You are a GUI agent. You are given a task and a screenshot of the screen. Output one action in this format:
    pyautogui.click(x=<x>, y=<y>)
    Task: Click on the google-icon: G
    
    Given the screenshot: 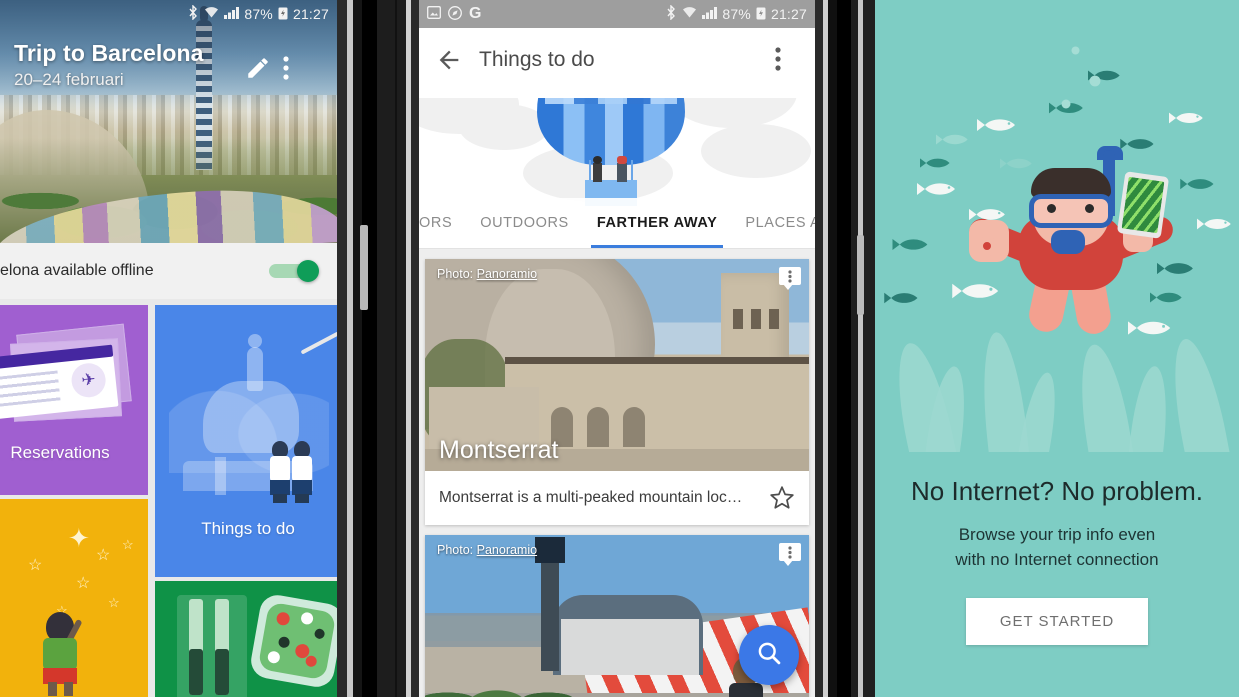 What is the action you would take?
    pyautogui.click(x=475, y=13)
    